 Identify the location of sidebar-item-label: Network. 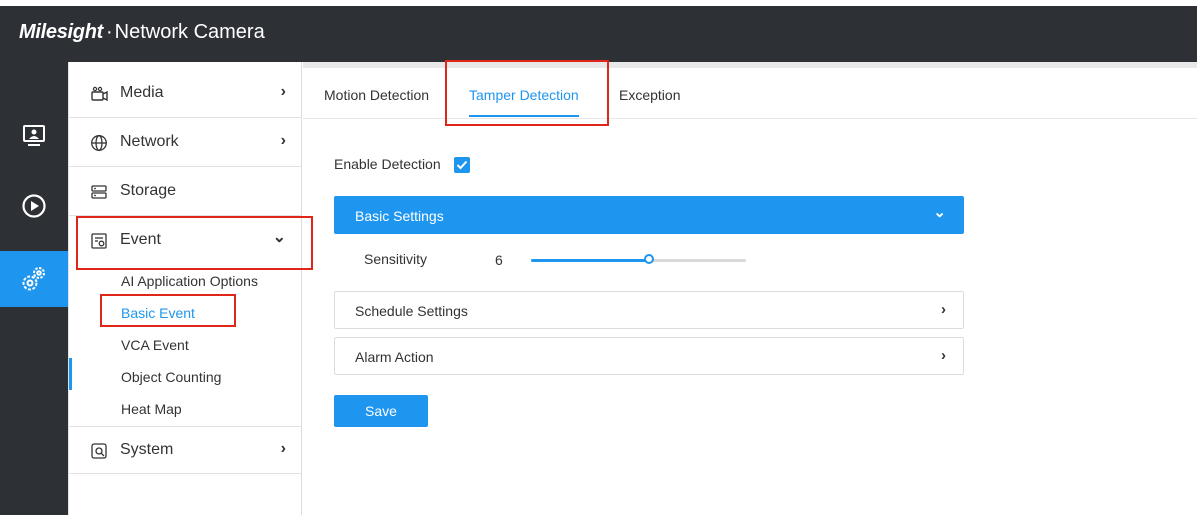
(149, 141).